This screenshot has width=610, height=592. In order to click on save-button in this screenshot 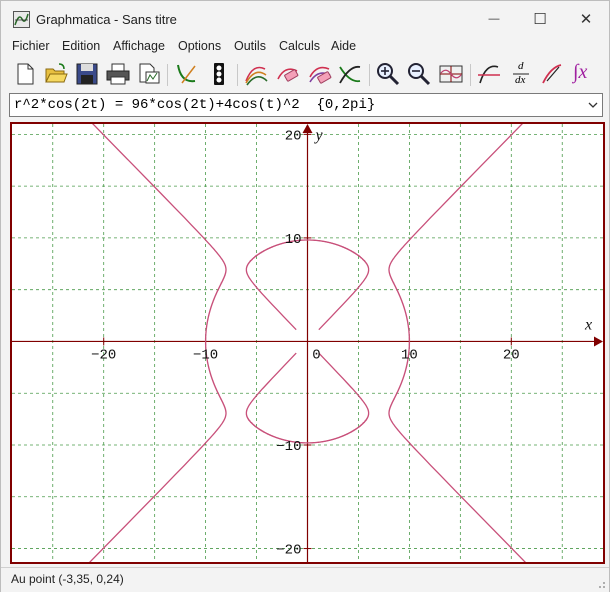, I will do `click(87, 74)`.